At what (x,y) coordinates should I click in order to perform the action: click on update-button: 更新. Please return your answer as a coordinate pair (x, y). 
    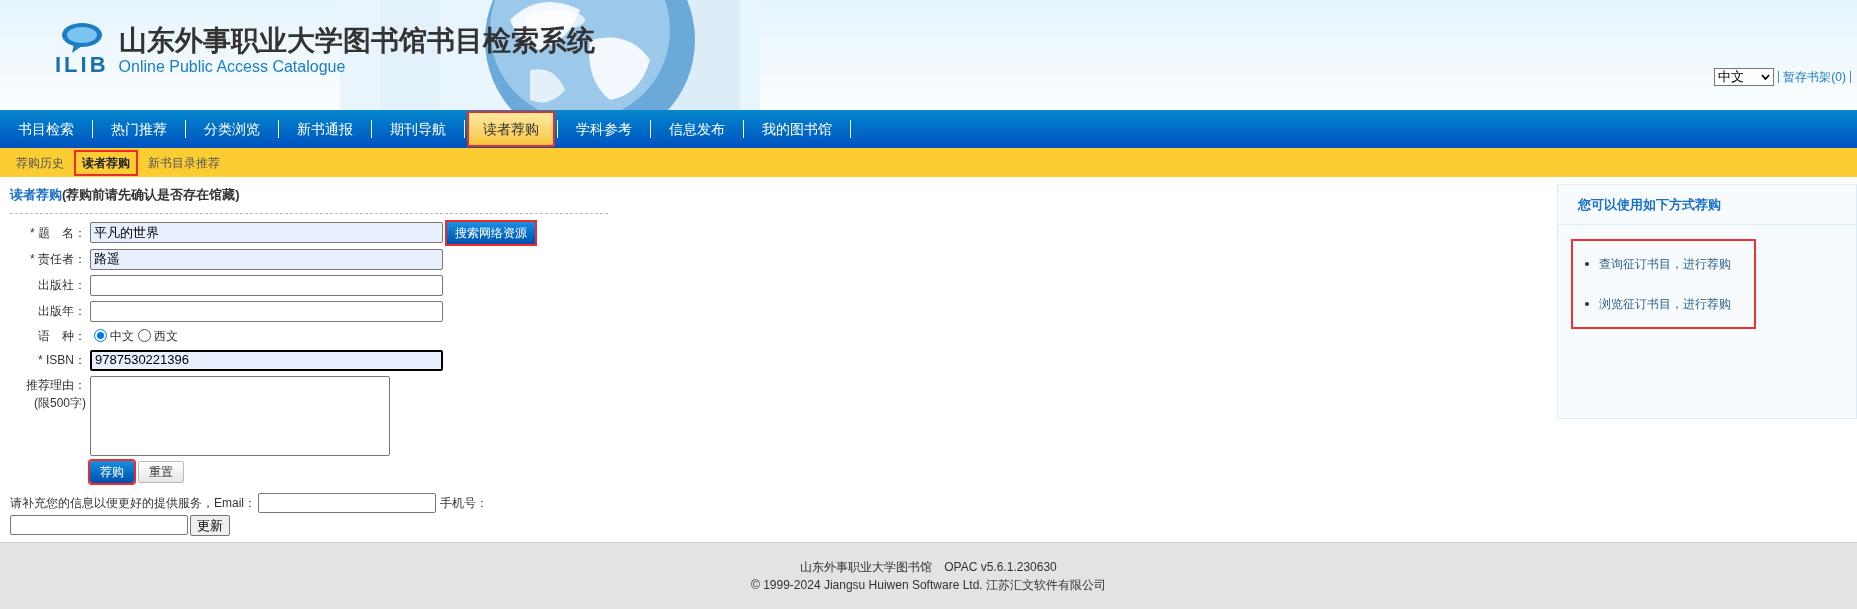
    Looking at the image, I should click on (210, 525).